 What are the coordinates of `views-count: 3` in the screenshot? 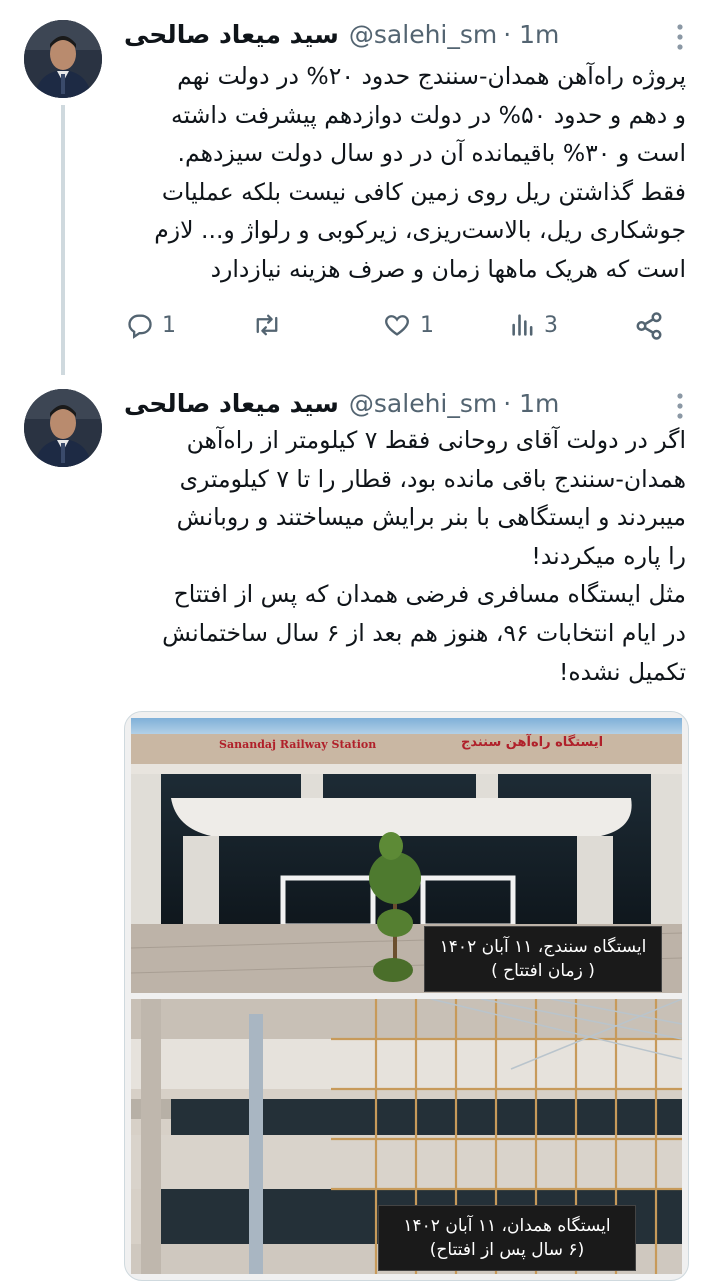 It's located at (551, 325).